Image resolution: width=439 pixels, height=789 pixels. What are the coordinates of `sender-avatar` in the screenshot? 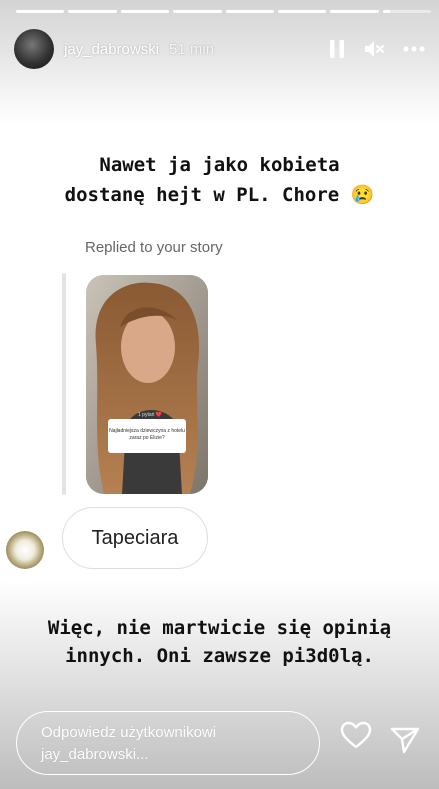 It's located at (25, 550).